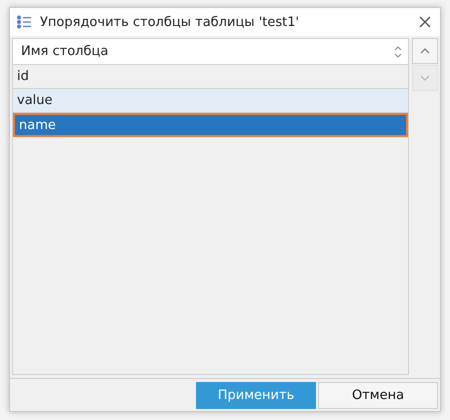 The image size is (450, 420). Describe the element at coordinates (210, 52) in the screenshot. I see `column-header: Имя столбца` at that location.